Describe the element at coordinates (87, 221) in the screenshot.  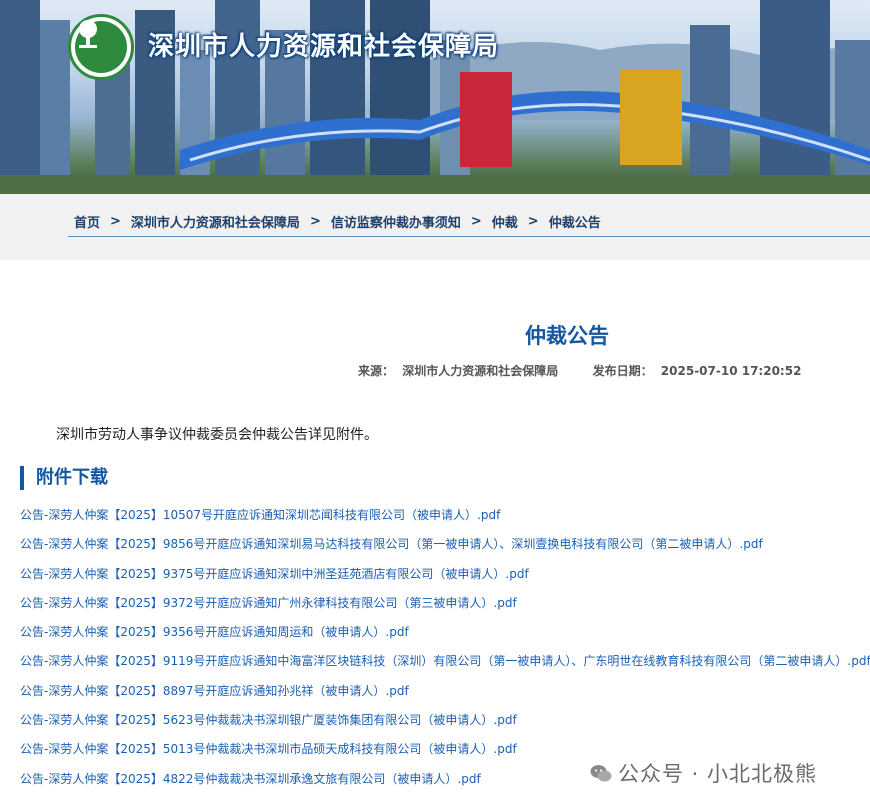
I see `breadcrumb-item-home: 首页` at that location.